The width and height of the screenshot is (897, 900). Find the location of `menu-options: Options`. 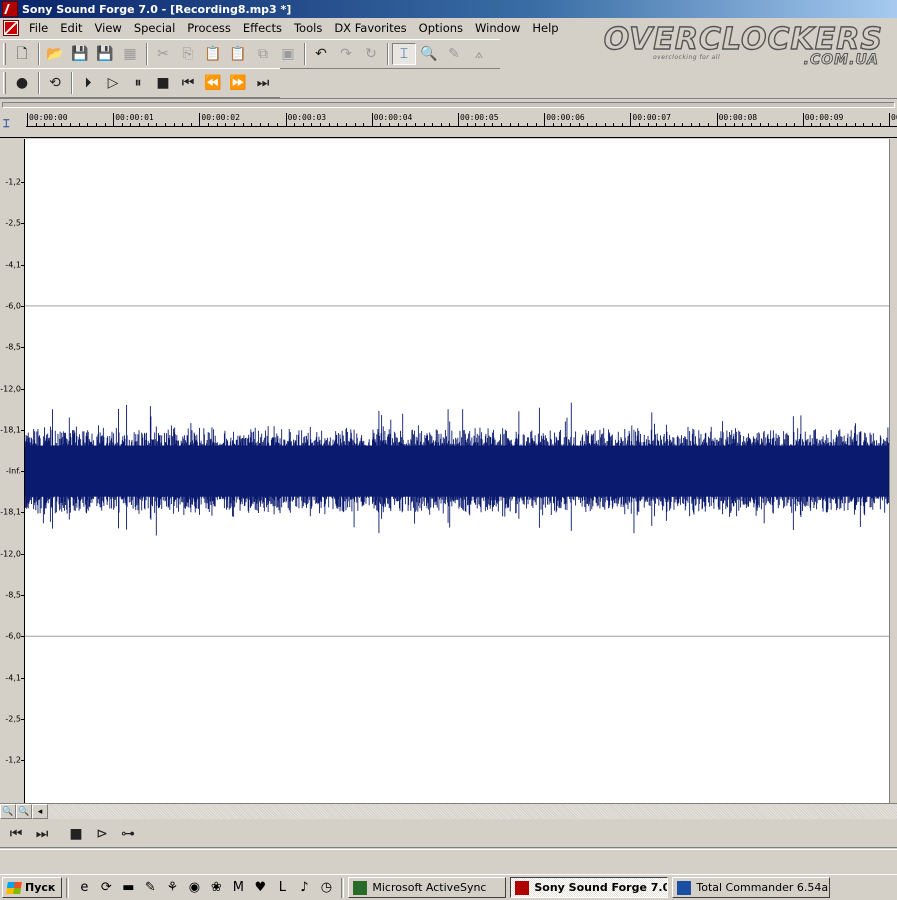

menu-options: Options is located at coordinates (441, 28).